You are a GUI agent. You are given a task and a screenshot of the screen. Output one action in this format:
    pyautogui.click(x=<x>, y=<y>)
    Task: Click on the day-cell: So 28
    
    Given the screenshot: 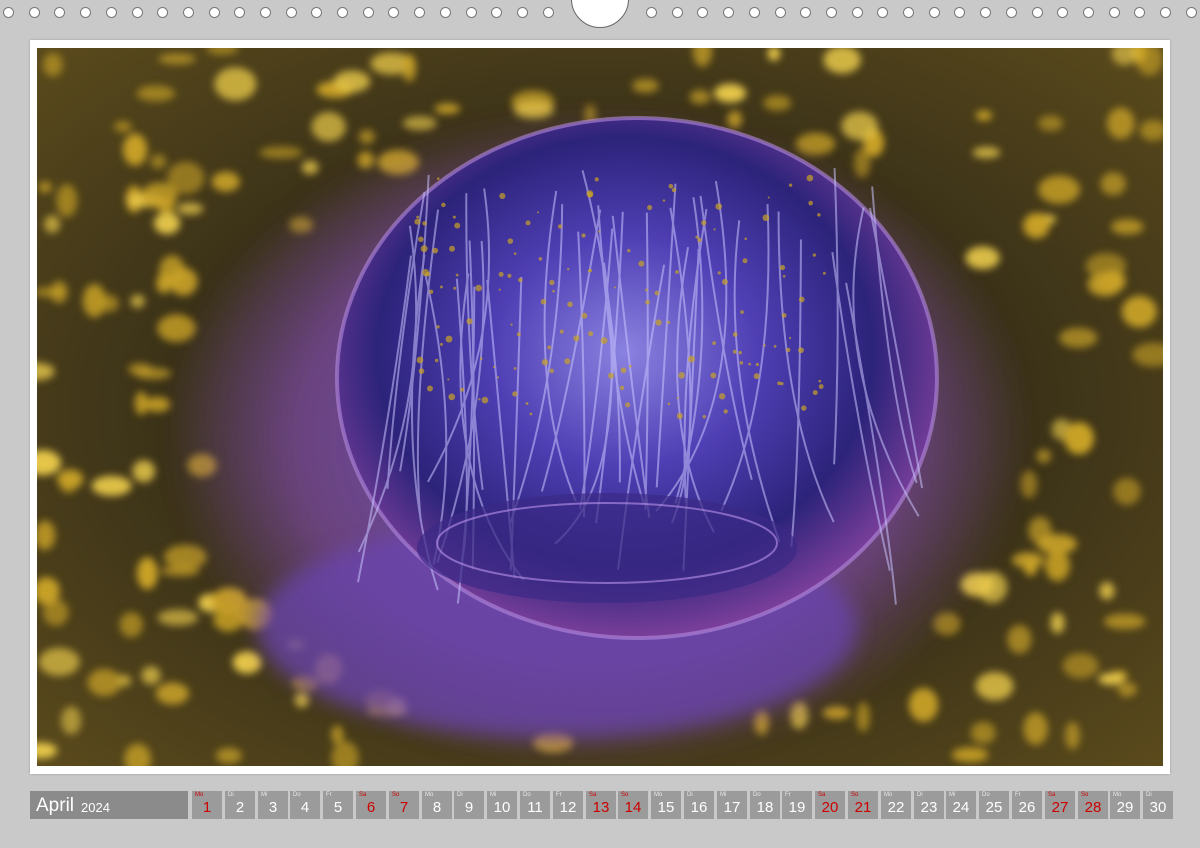 What is the action you would take?
    pyautogui.click(x=1093, y=805)
    